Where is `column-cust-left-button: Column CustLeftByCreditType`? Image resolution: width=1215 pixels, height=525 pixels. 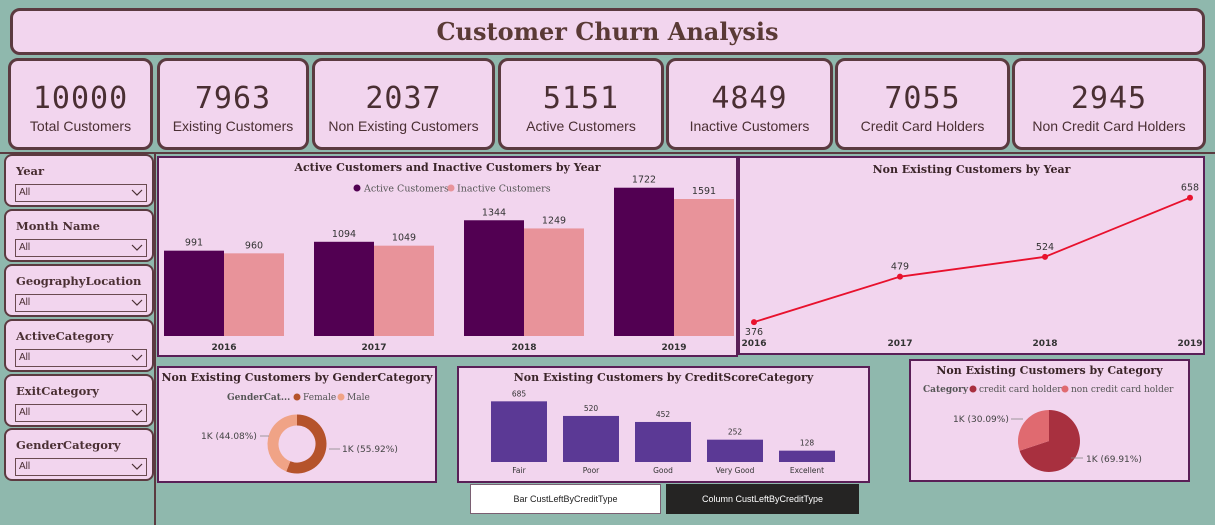
column-cust-left-button: Column CustLeftByCreditType is located at coordinates (762, 499).